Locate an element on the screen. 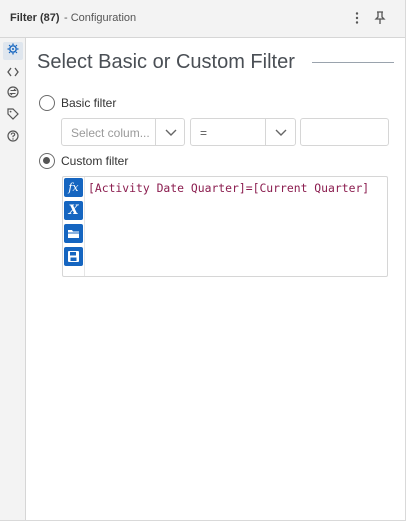 Image resolution: width=406 pixels, height=521 pixels. help-icon is located at coordinates (13, 138).